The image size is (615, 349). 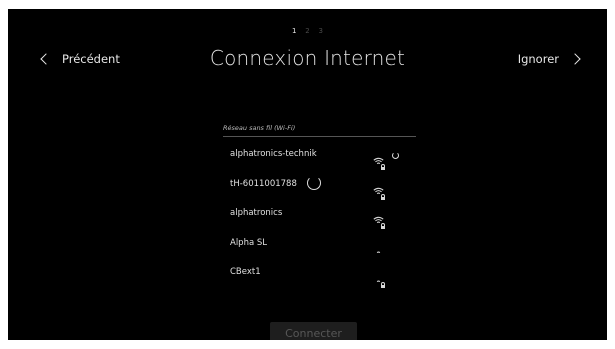 I want to click on network-row: alphatronics, so click(x=319, y=216).